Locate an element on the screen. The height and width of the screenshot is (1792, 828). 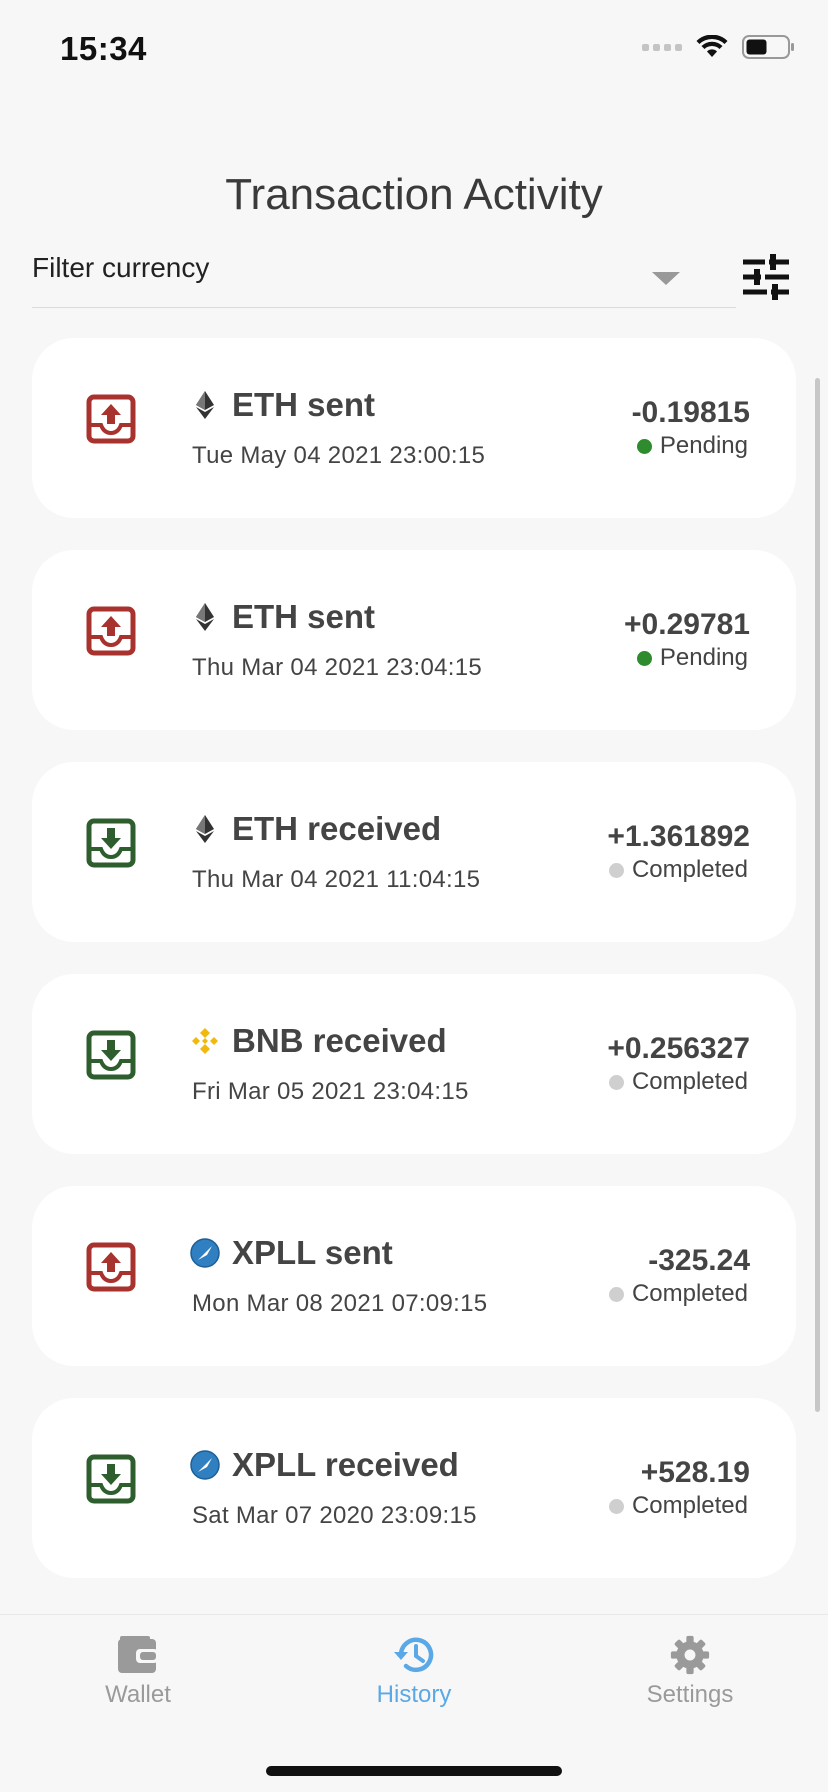
transaction-date: Tue May 04 2021 23:00:15 is located at coordinates (339, 455).